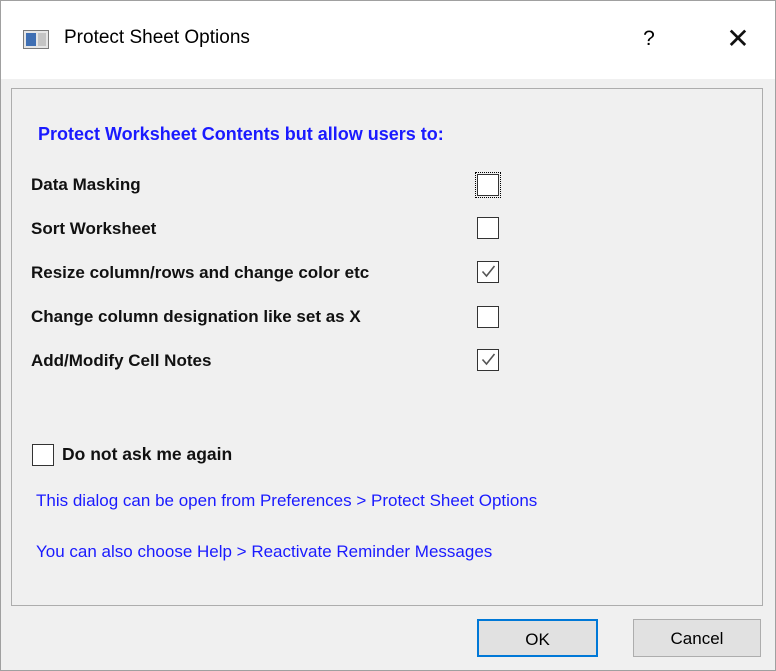 This screenshot has height=671, width=776. I want to click on option-label-cell-notes: Add/Modify Cell Notes, so click(121, 360).